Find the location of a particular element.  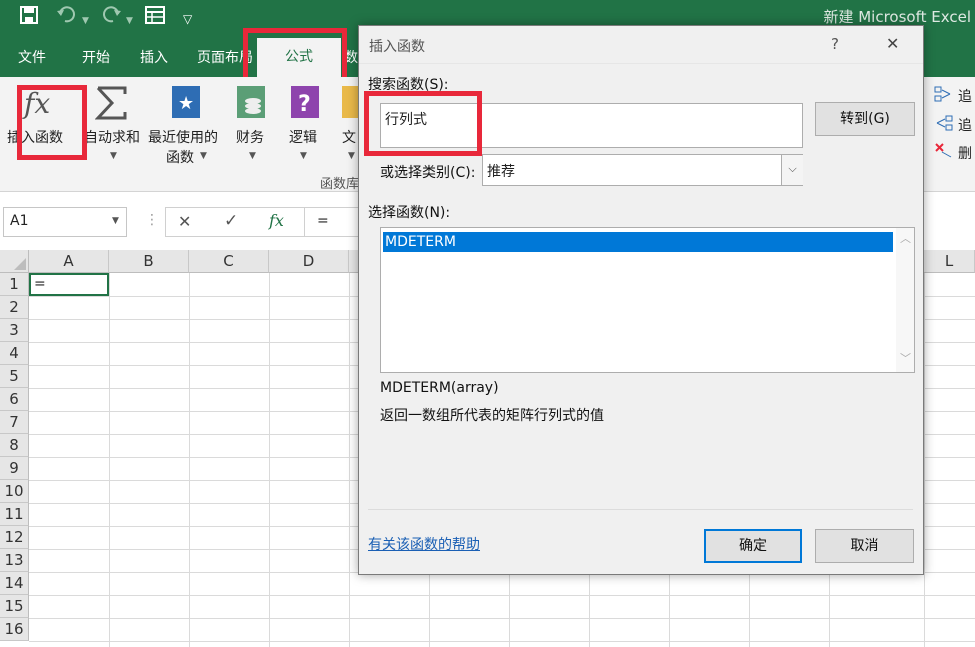

enter-entry-icon: ✓ is located at coordinates (231, 221).